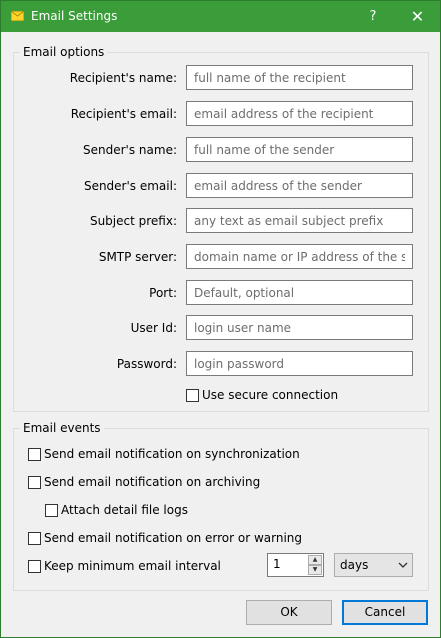 This screenshot has height=638, width=441. Describe the element at coordinates (385, 612) in the screenshot. I see `cancel-button: Cancel` at that location.